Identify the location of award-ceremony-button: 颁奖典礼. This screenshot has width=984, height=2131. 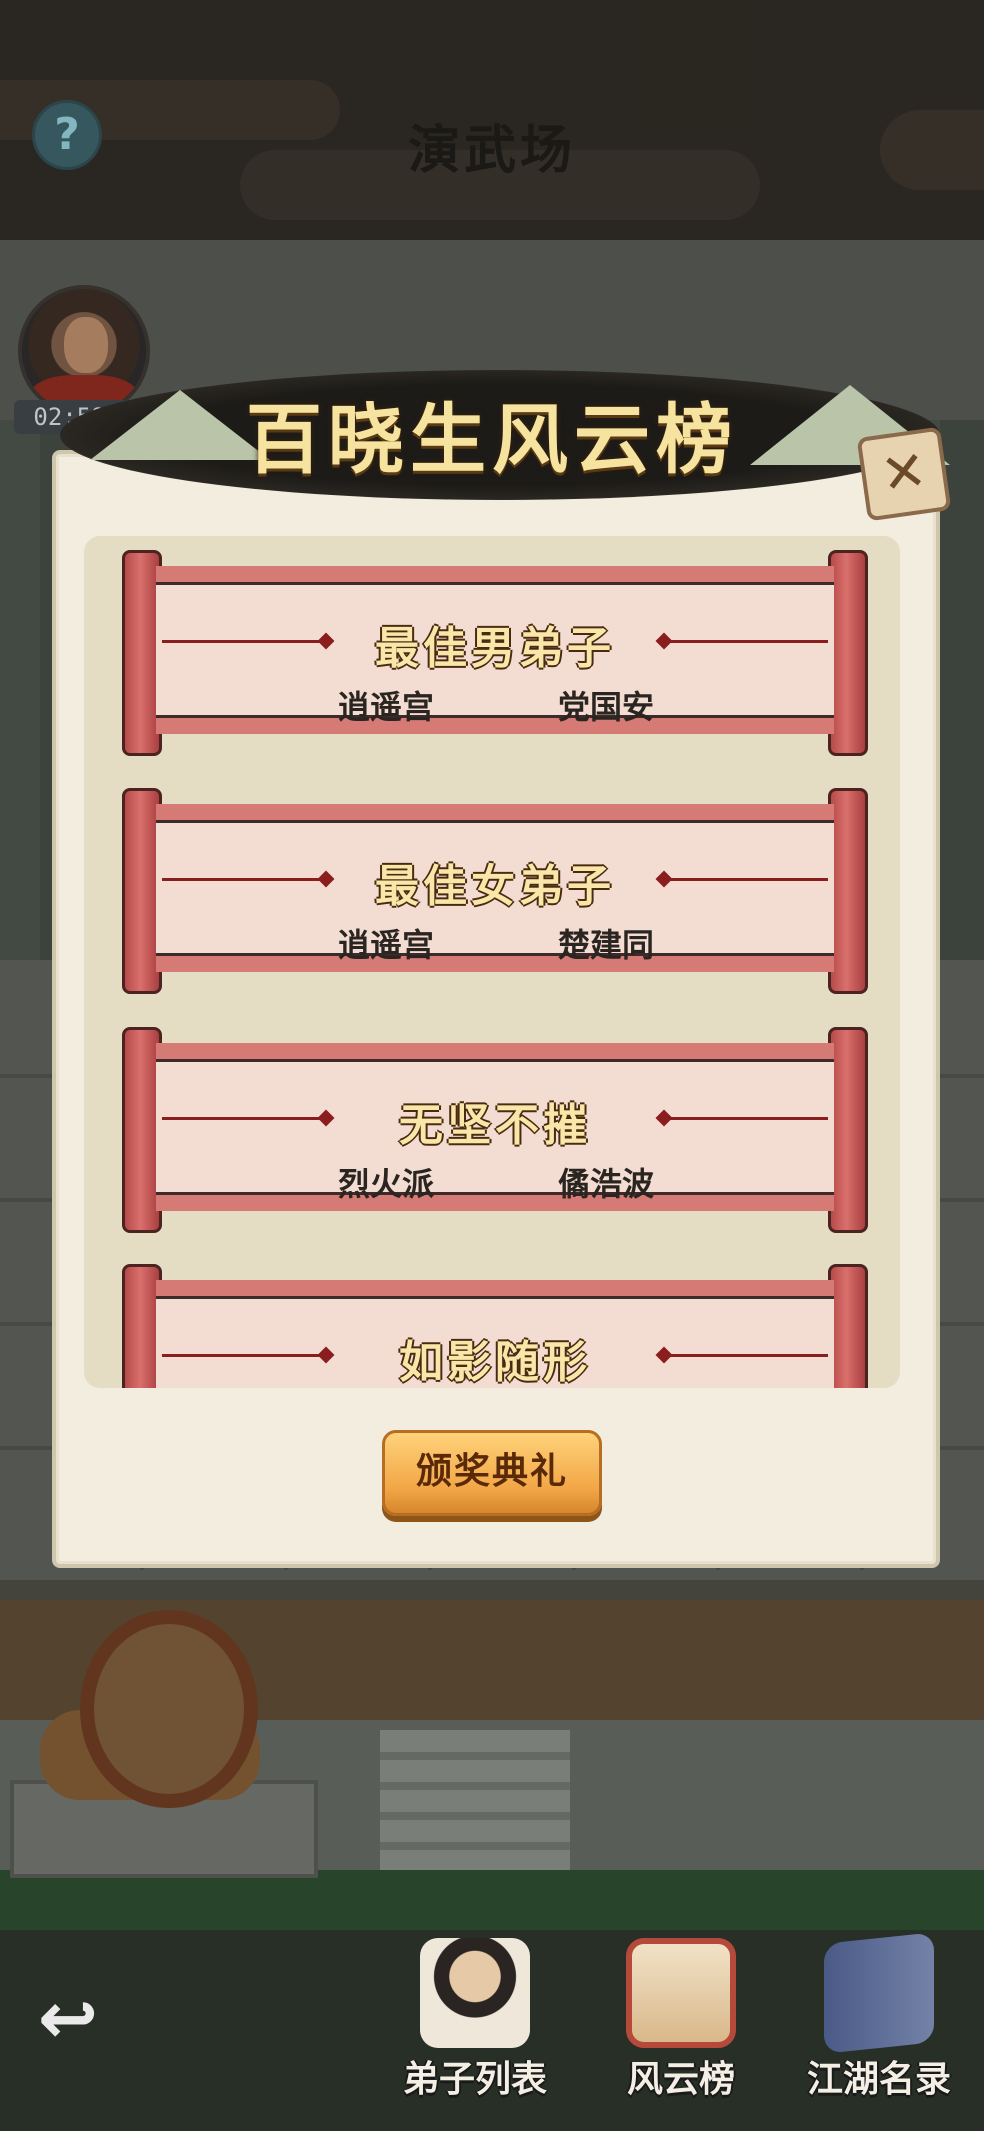
(492, 1473).